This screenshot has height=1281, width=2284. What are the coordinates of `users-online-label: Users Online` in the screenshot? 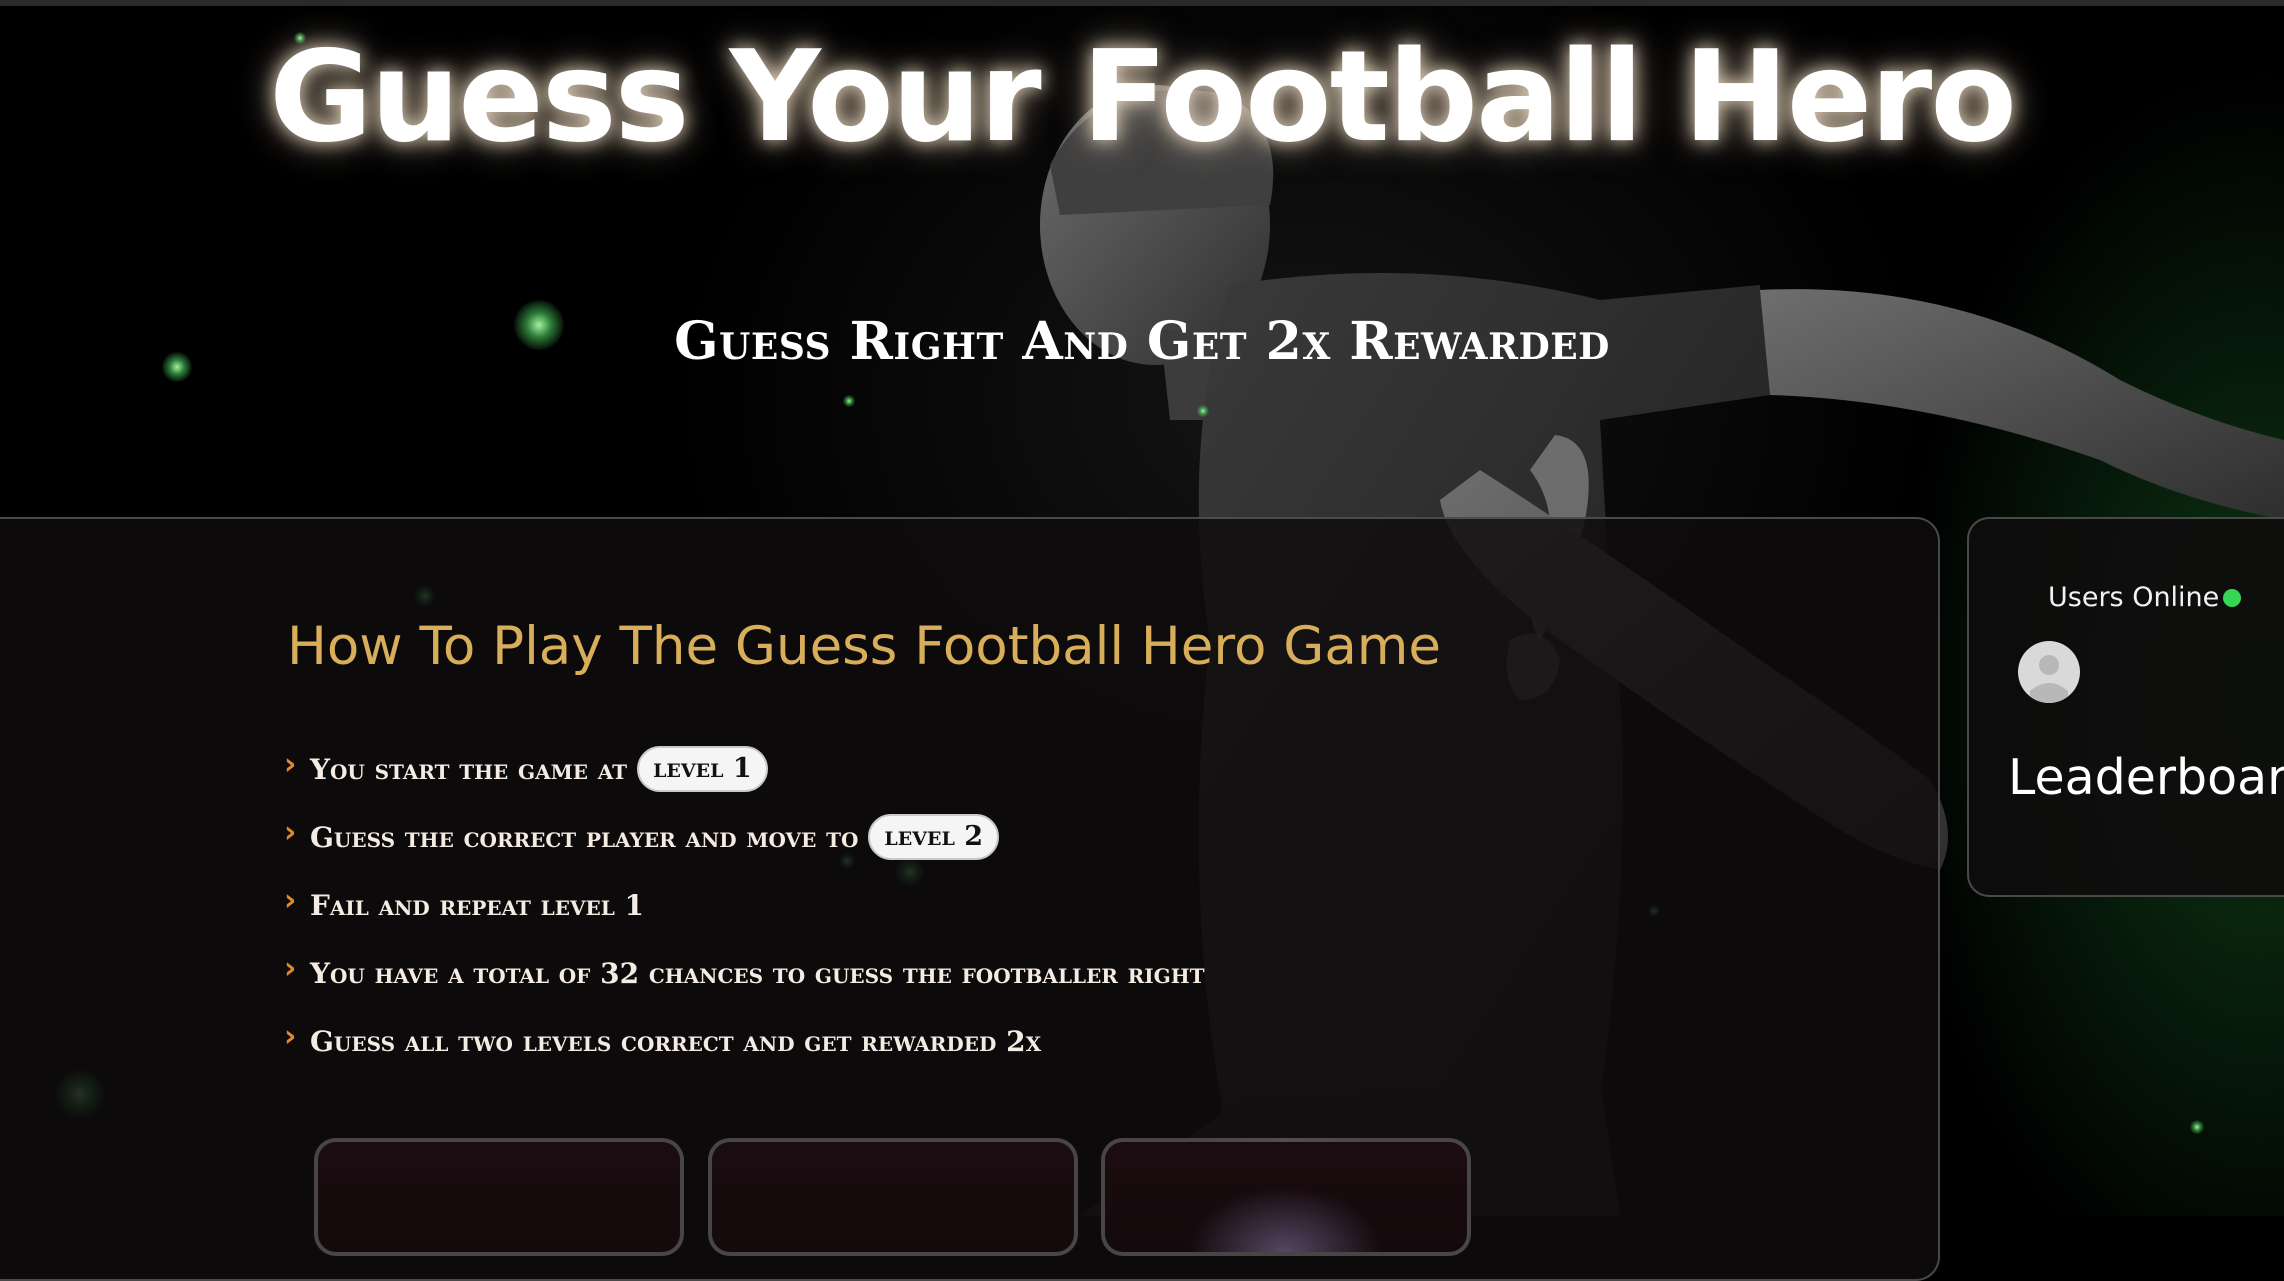 It's located at (2134, 597).